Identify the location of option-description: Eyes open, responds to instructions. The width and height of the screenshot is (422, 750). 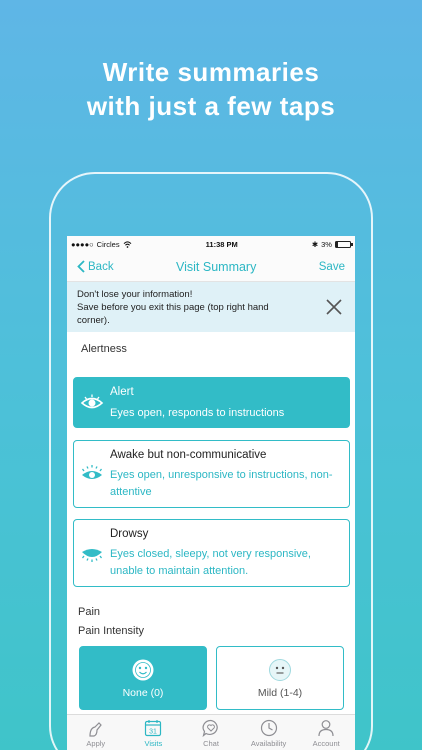
(197, 413).